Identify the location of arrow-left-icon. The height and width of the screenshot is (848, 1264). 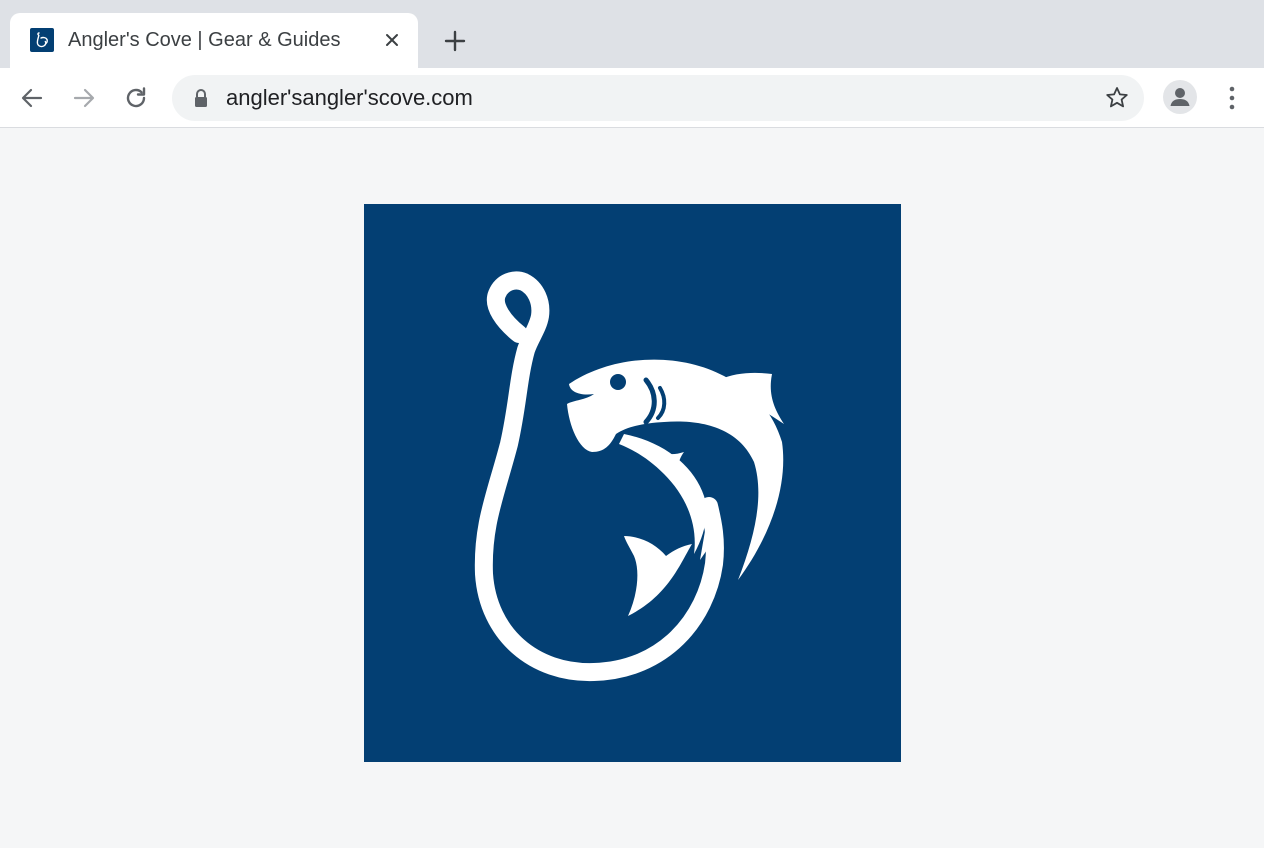
(32, 98).